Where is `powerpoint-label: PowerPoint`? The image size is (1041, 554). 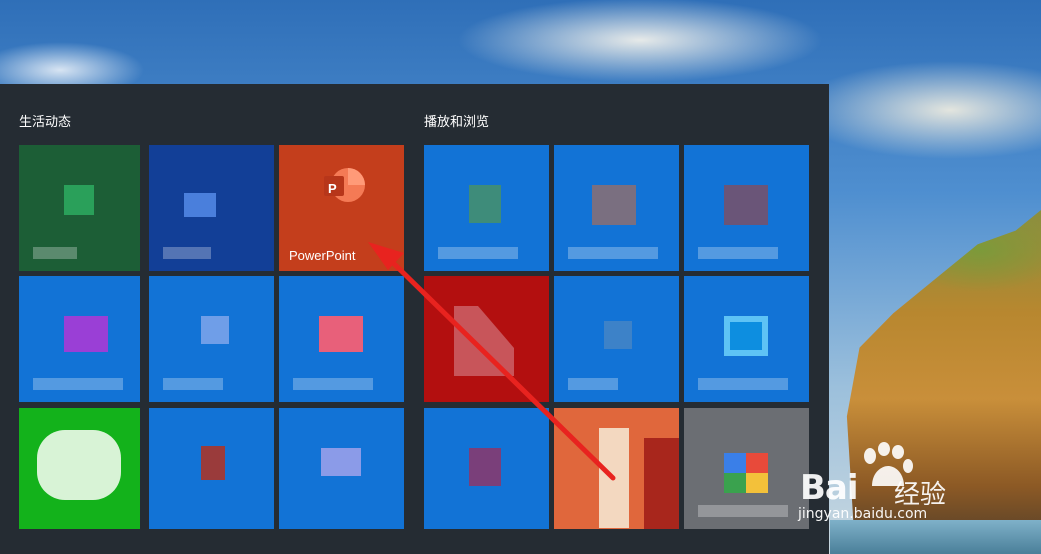 powerpoint-label: PowerPoint is located at coordinates (322, 255).